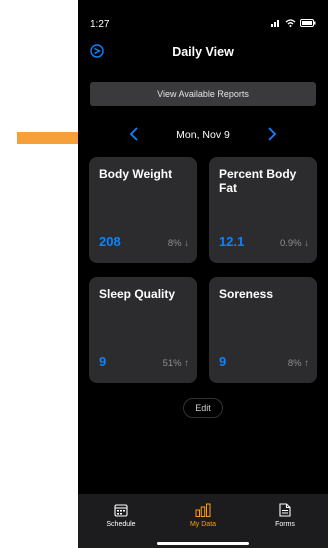 The height and width of the screenshot is (548, 328). I want to click on wifi-icon, so click(290, 23).